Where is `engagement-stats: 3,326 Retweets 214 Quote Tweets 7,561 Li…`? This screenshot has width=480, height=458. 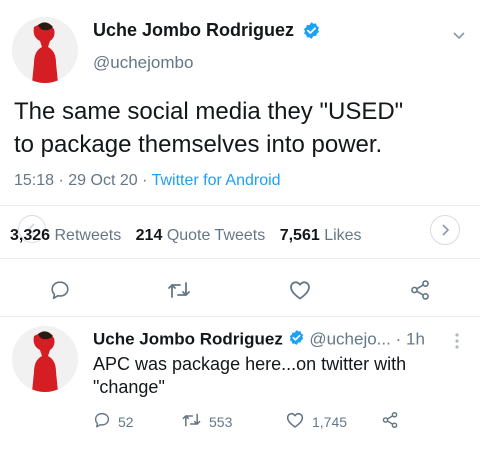
engagement-stats: 3,326 Retweets 214 Quote Tweets 7,561 Li… is located at coordinates (186, 236).